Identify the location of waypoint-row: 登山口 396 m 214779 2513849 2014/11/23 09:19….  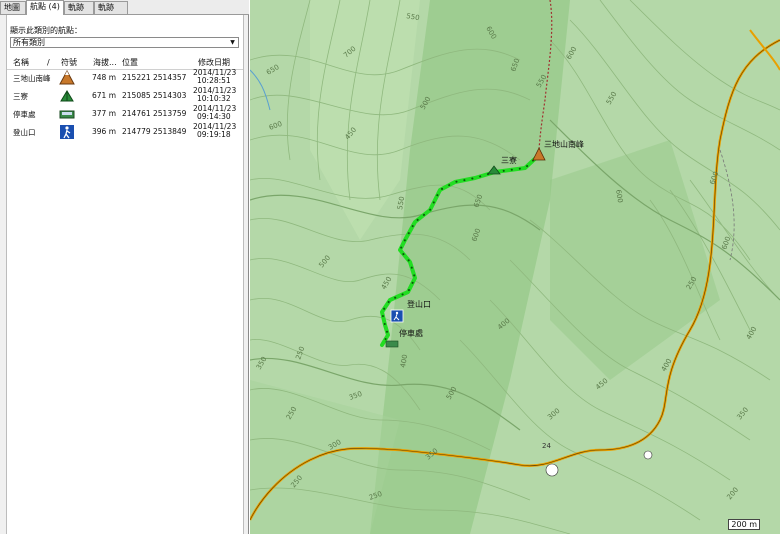
(125, 132).